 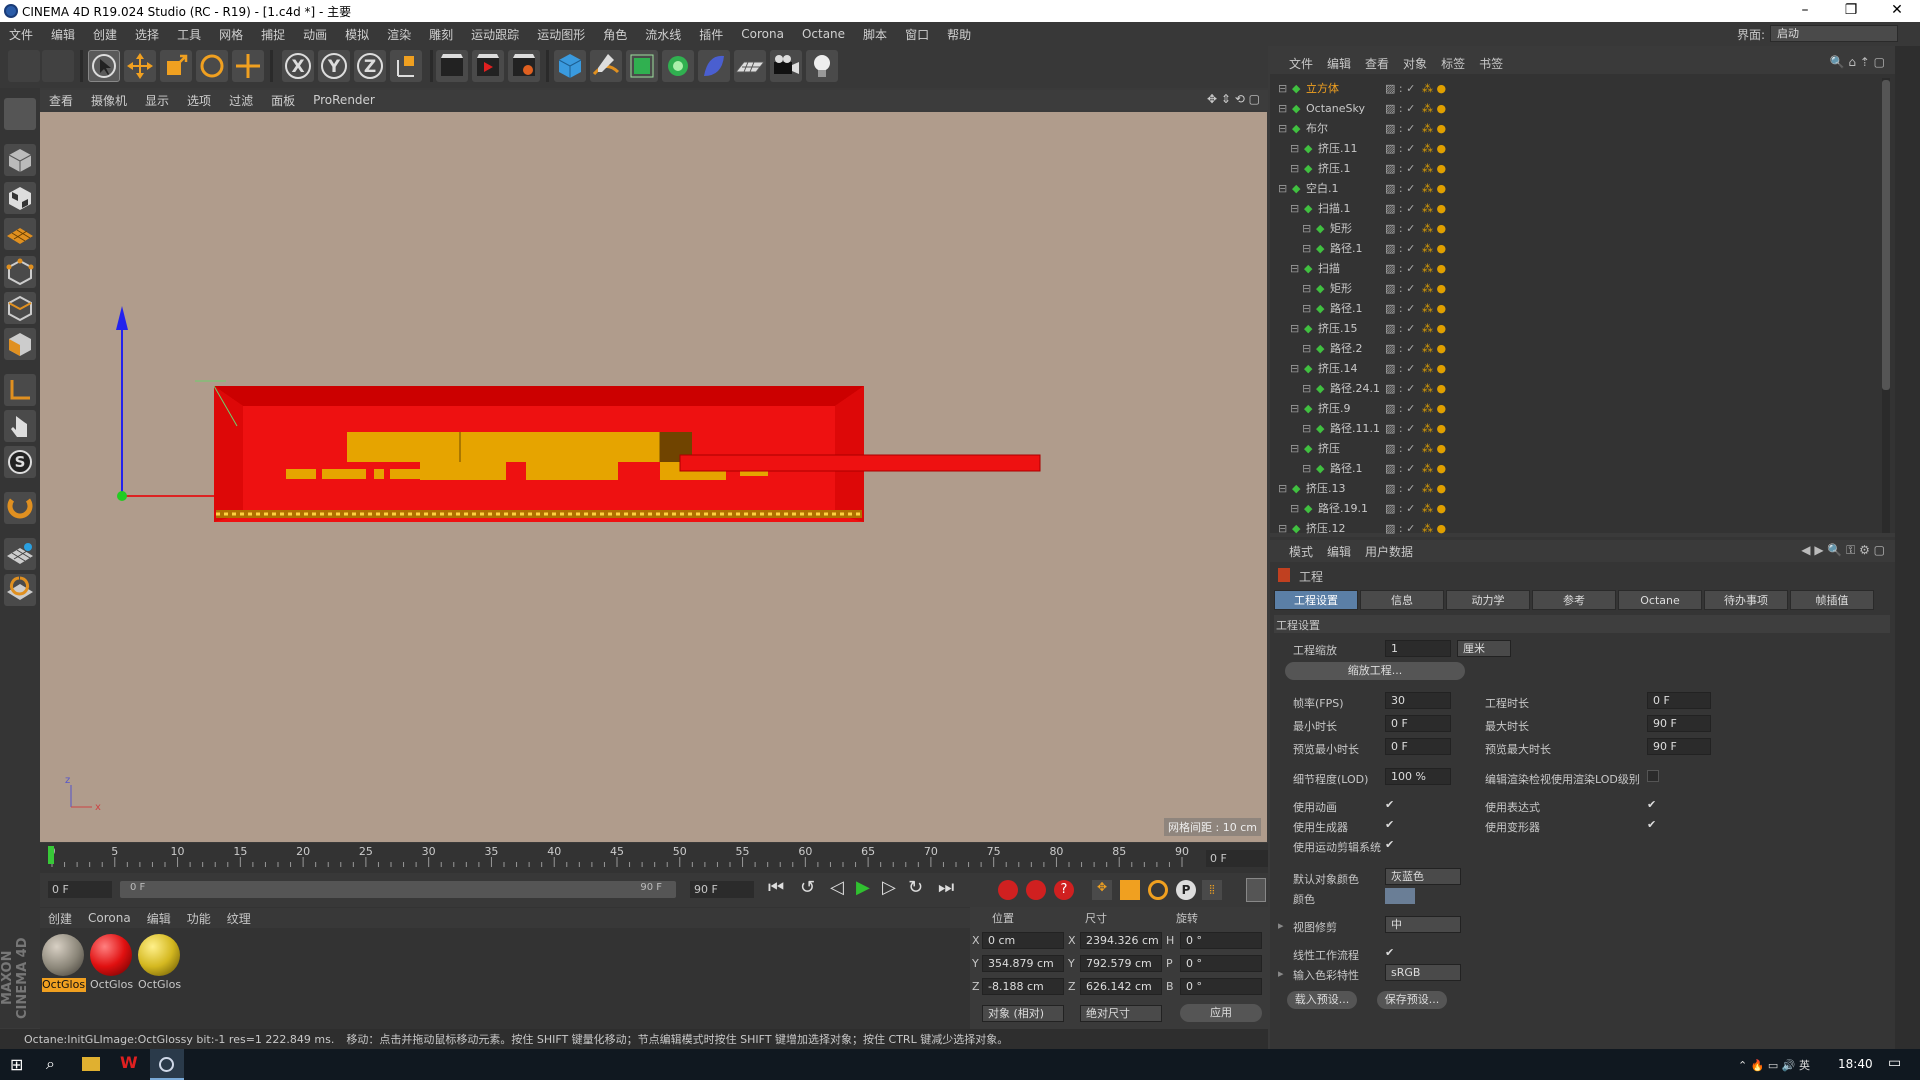 What do you see at coordinates (20, 308) in the screenshot?
I see `edges-mode-icon` at bounding box center [20, 308].